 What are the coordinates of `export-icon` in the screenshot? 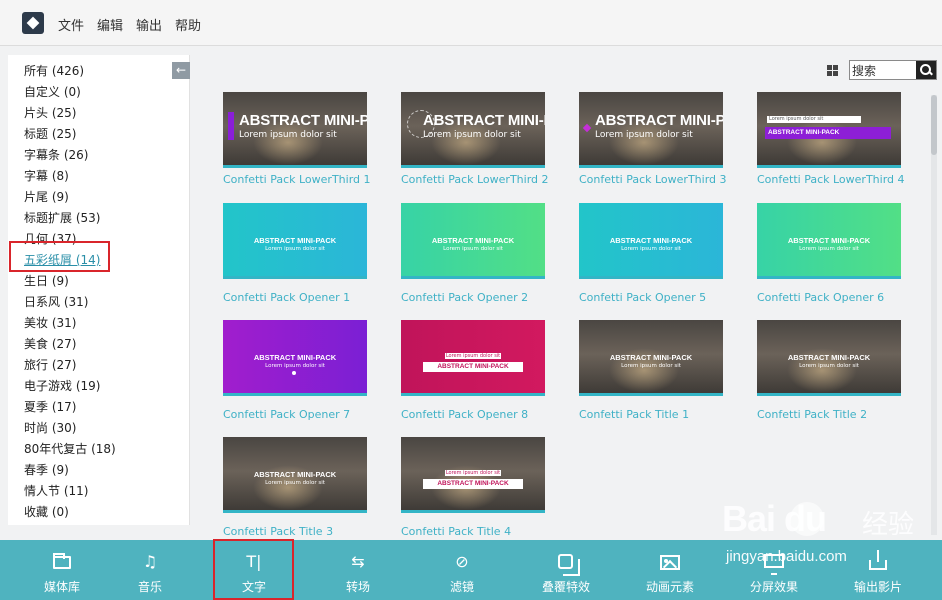 It's located at (878, 561).